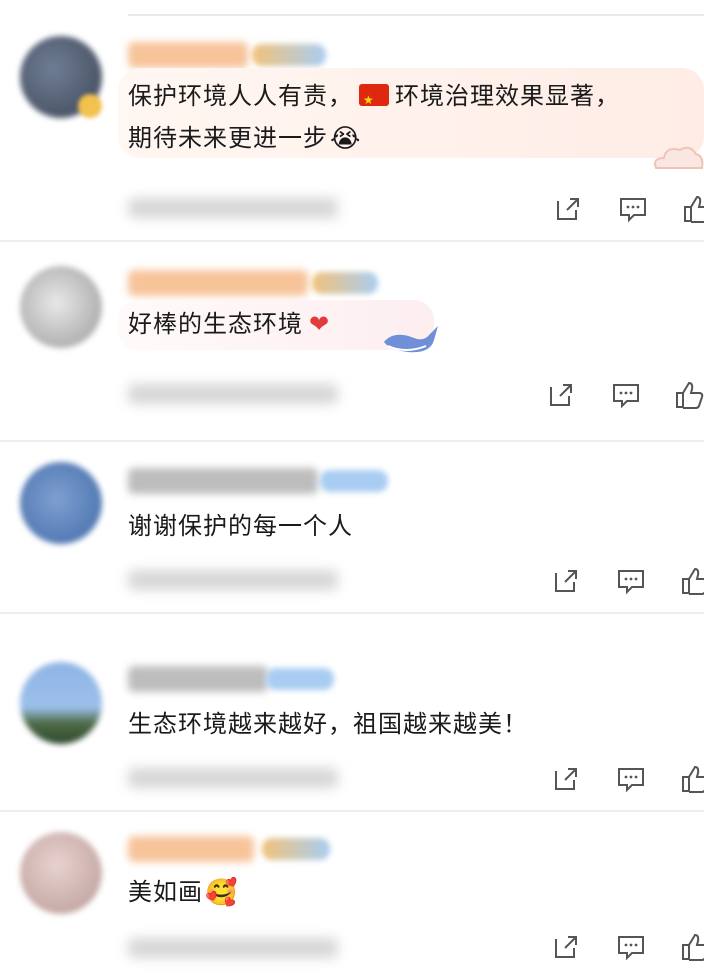 This screenshot has width=704, height=974. Describe the element at coordinates (320, 324) in the screenshot. I see `heart-emoji-icon: ❤` at that location.